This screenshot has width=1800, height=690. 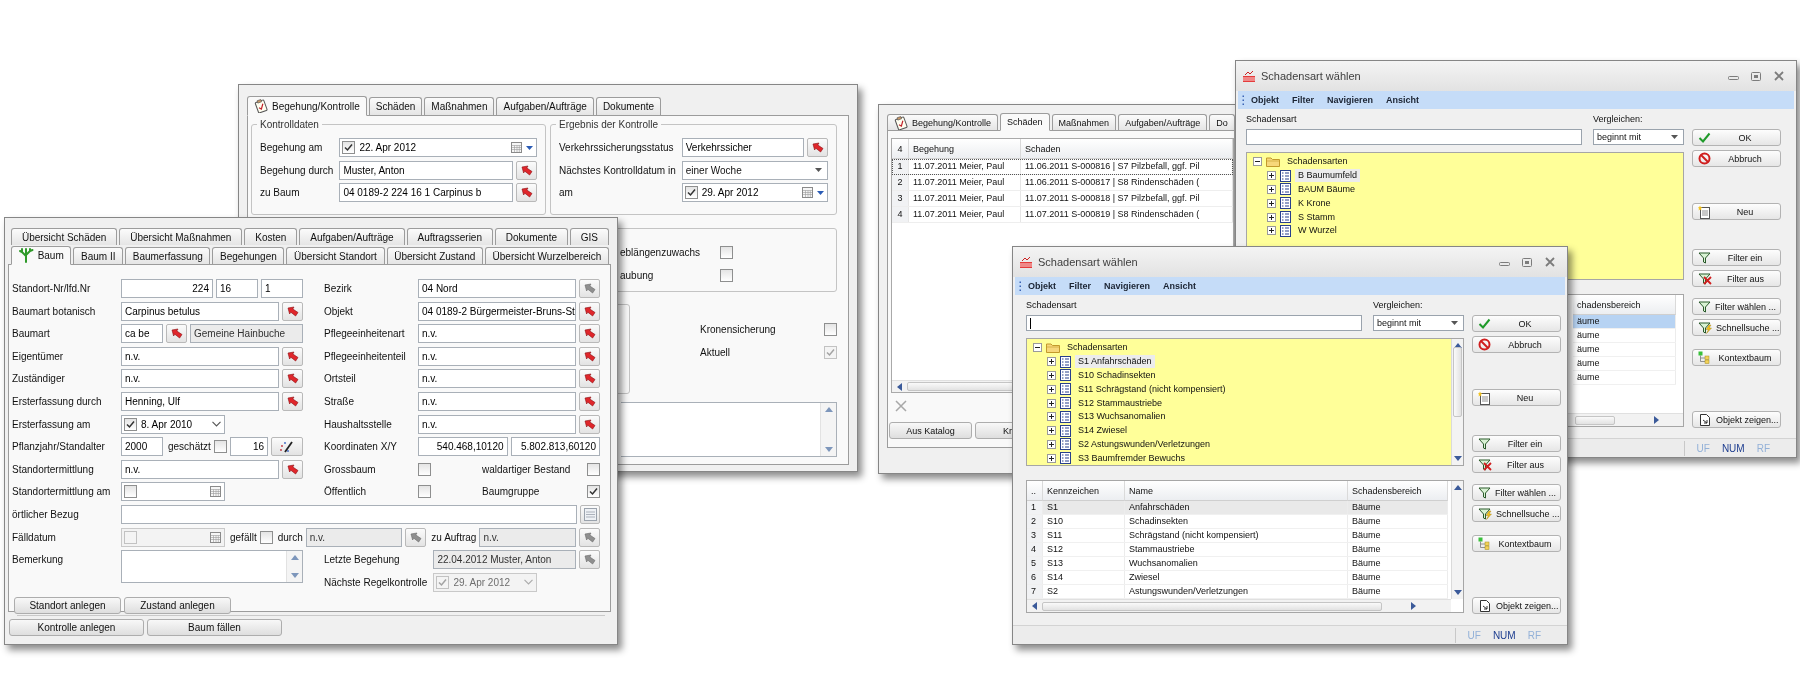 What do you see at coordinates (1127, 149) in the screenshot?
I see `column-header: Schaden` at bounding box center [1127, 149].